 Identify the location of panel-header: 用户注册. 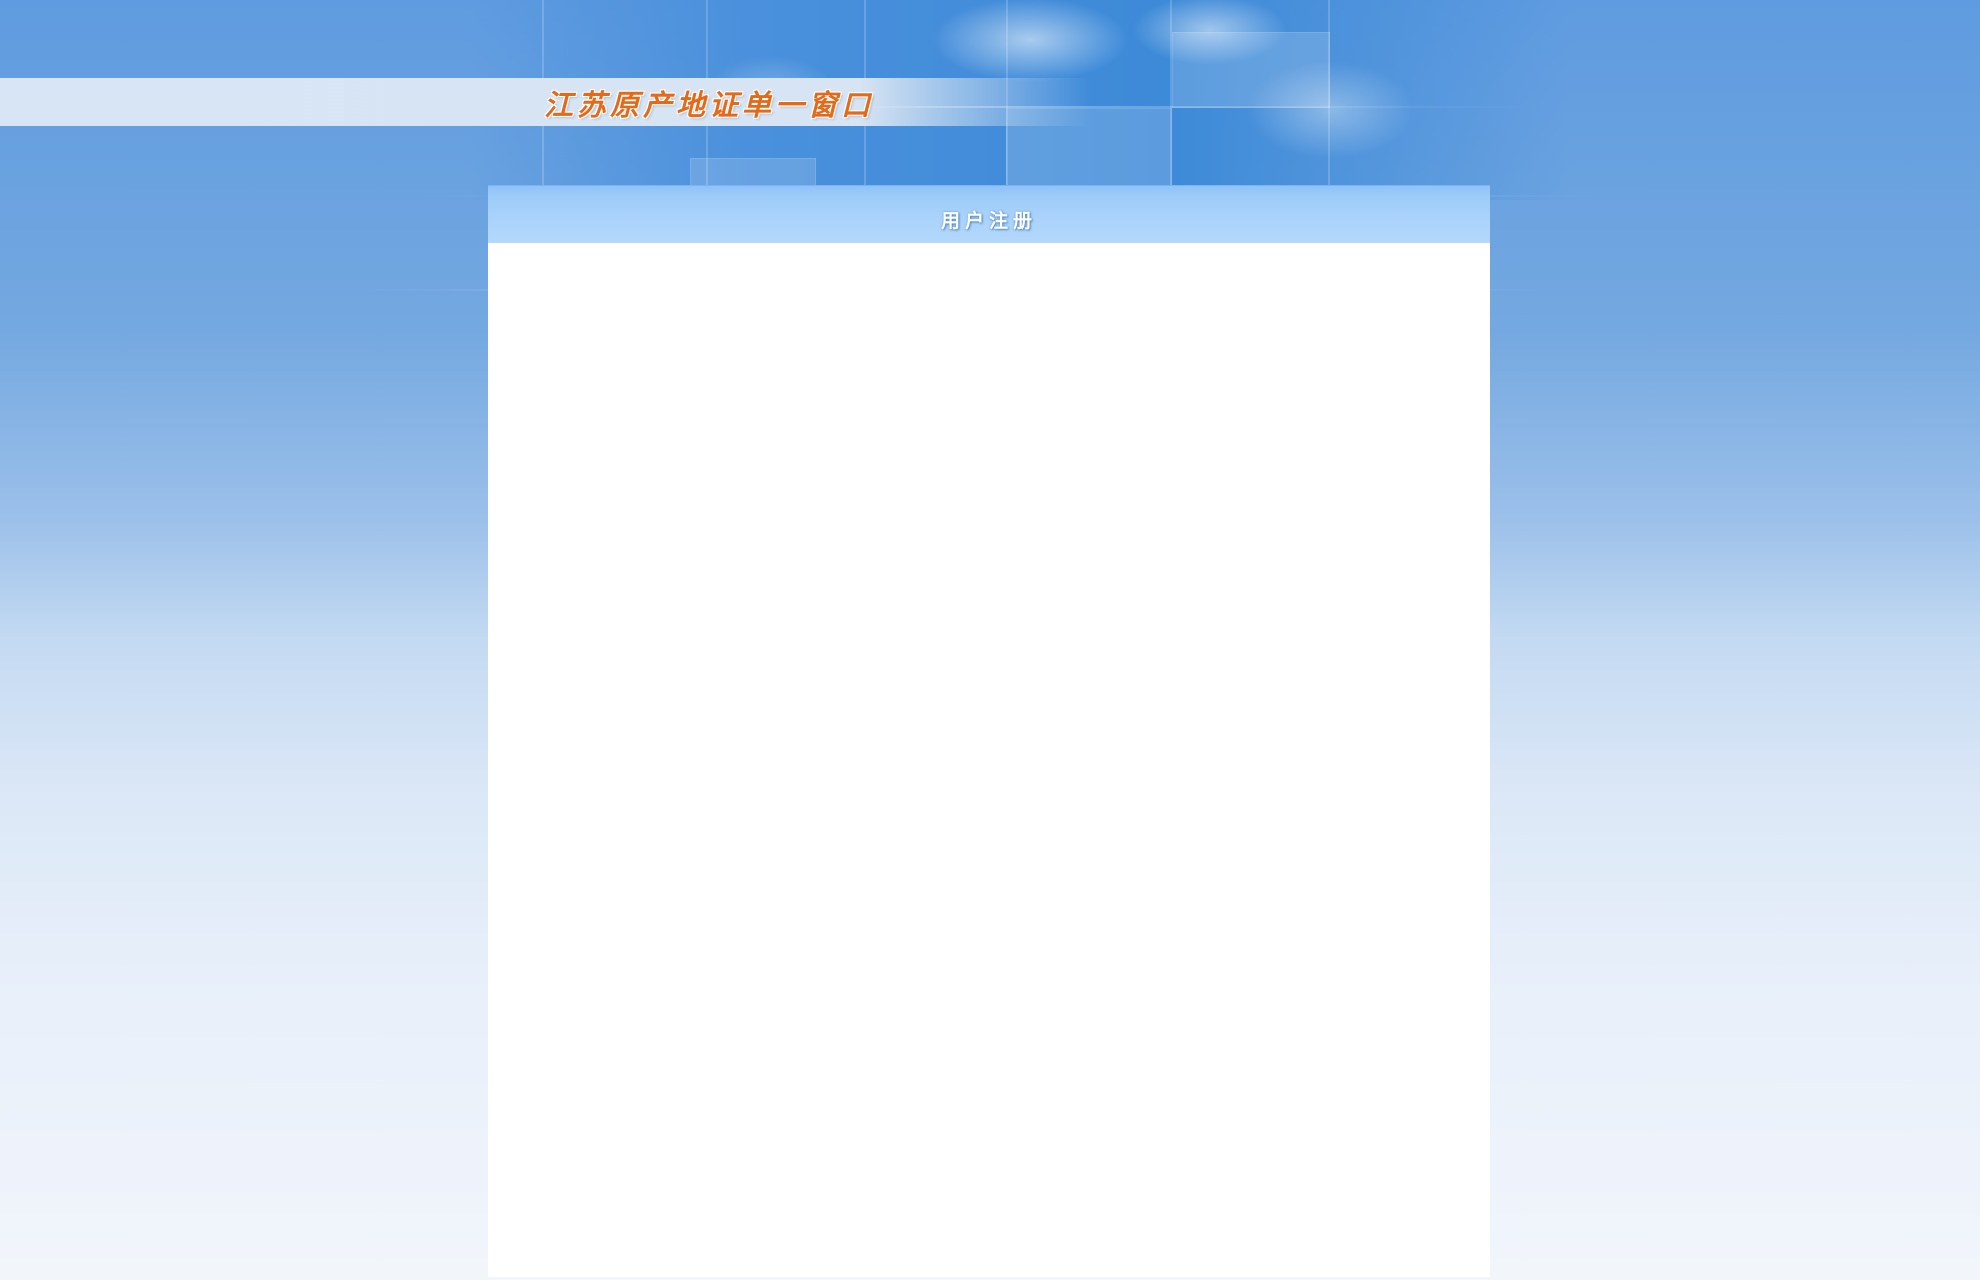
(989, 214).